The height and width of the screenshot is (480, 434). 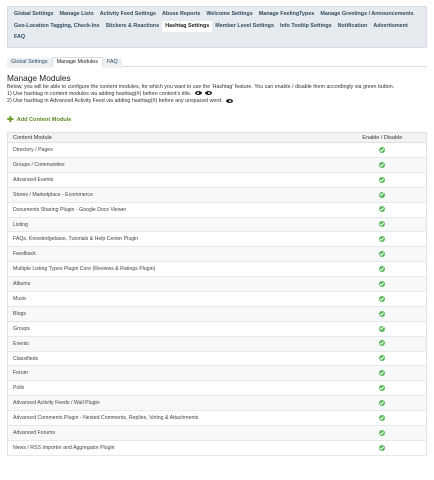 I want to click on main-tab: Info Tooltip Settings, so click(x=306, y=27).